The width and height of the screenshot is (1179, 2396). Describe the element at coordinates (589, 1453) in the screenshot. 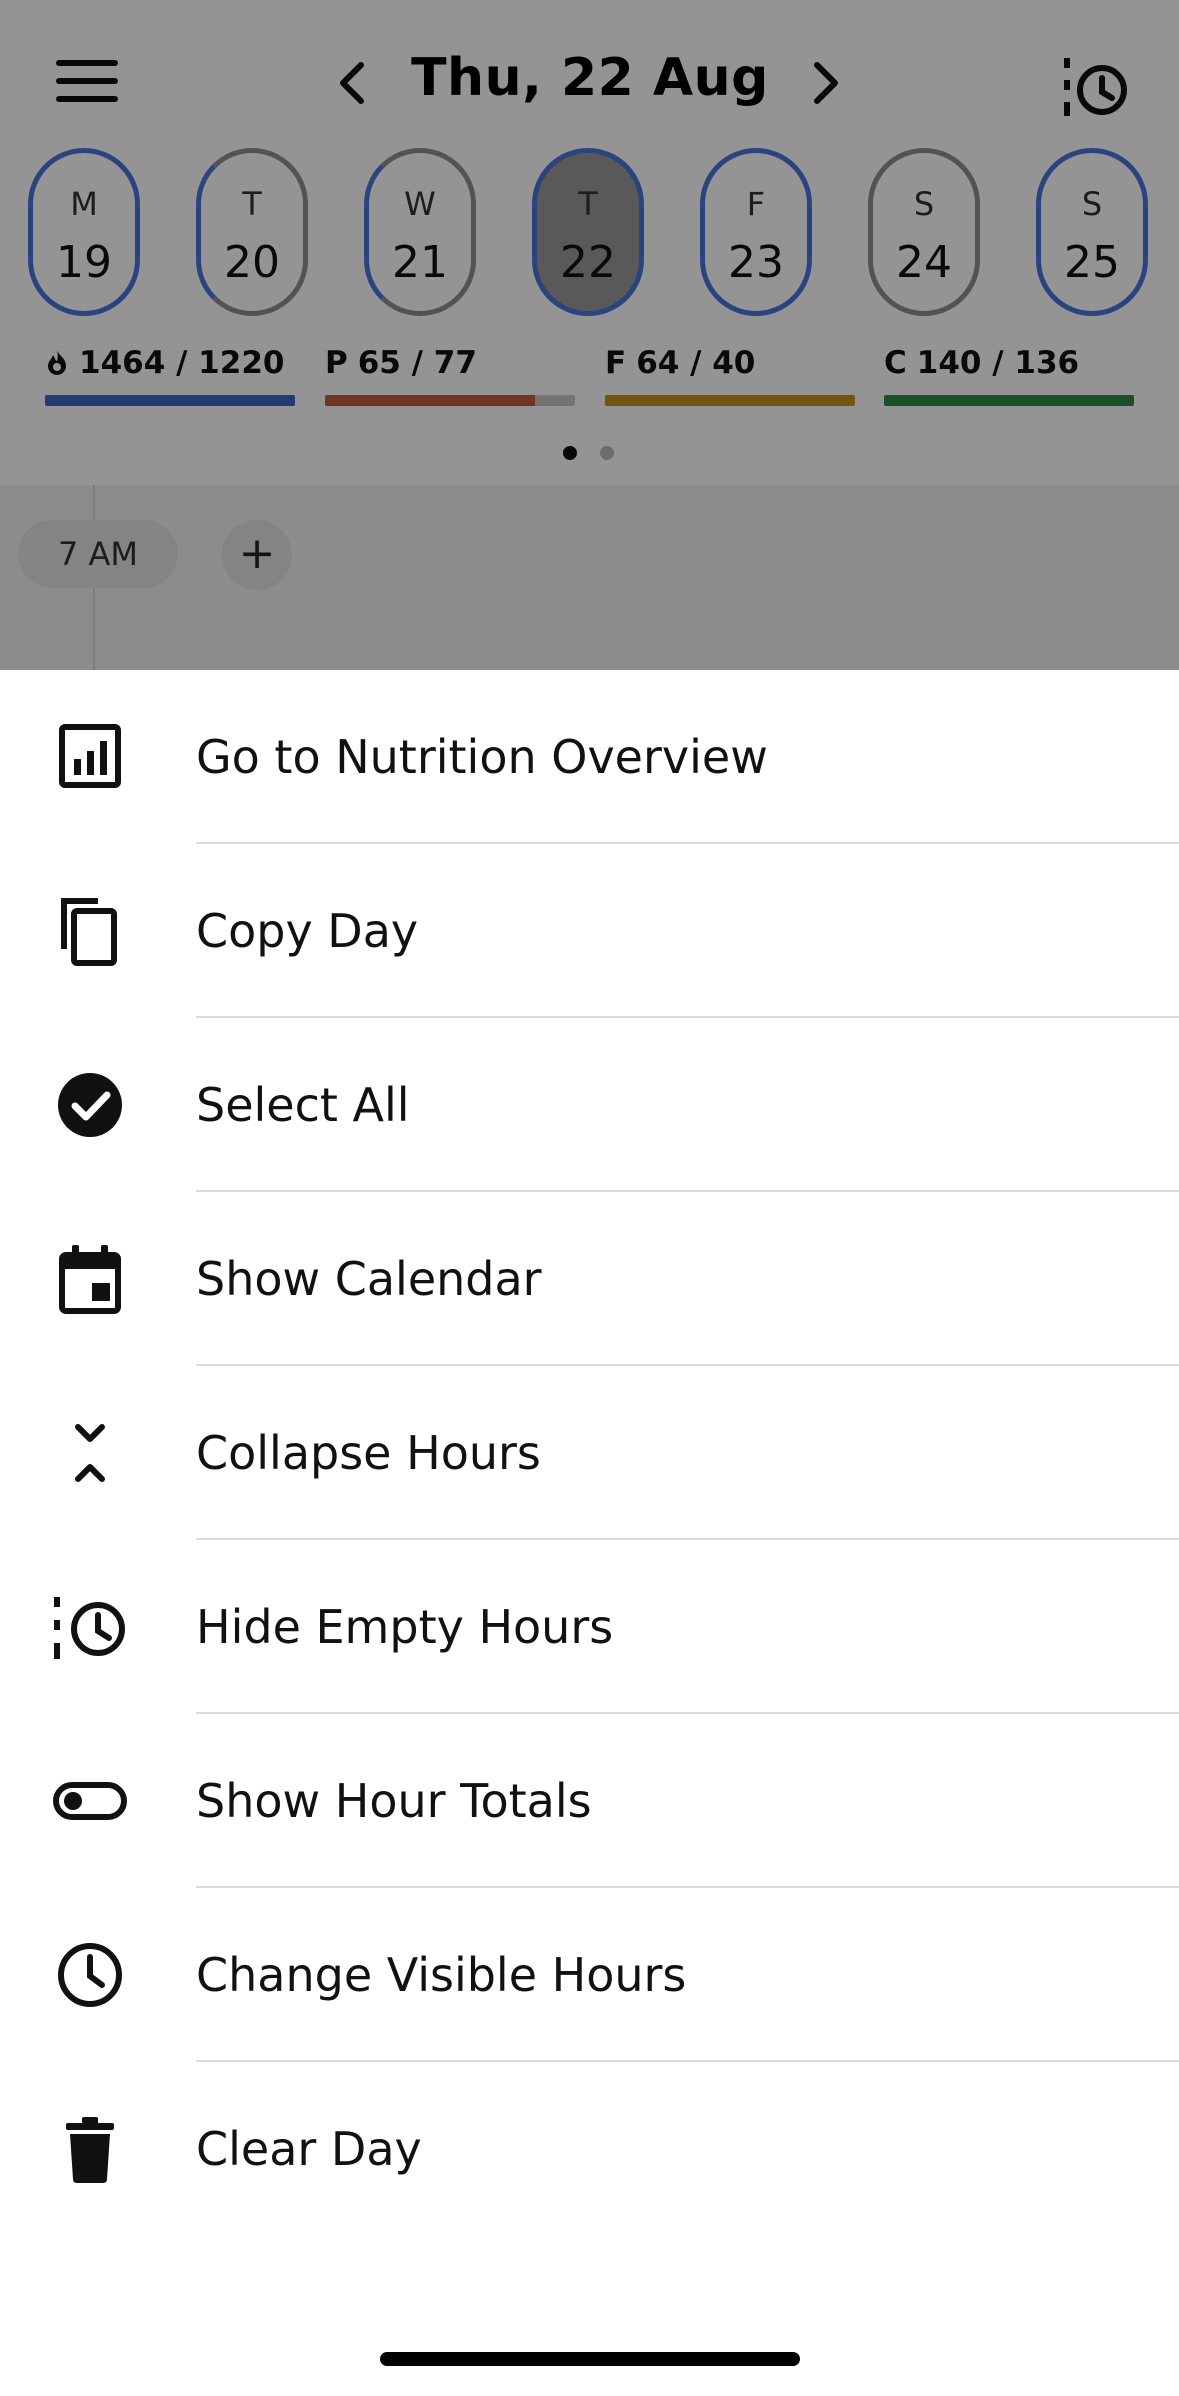

I see `menu-item-collapse-hours: Collapse Hours` at that location.